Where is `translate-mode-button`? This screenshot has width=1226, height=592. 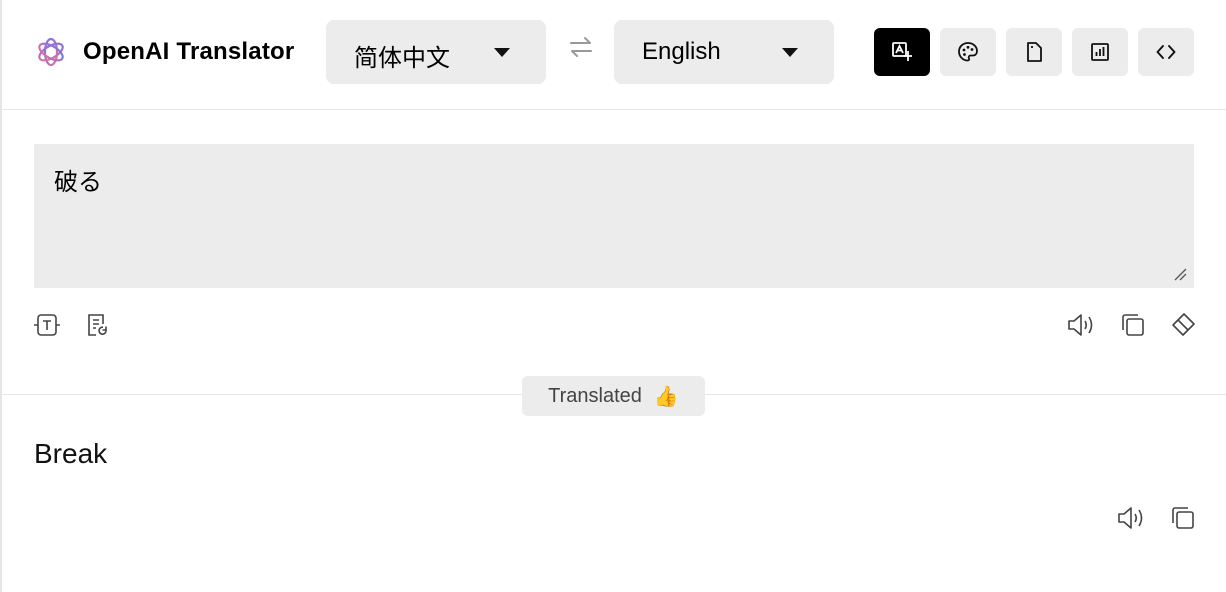 translate-mode-button is located at coordinates (902, 52).